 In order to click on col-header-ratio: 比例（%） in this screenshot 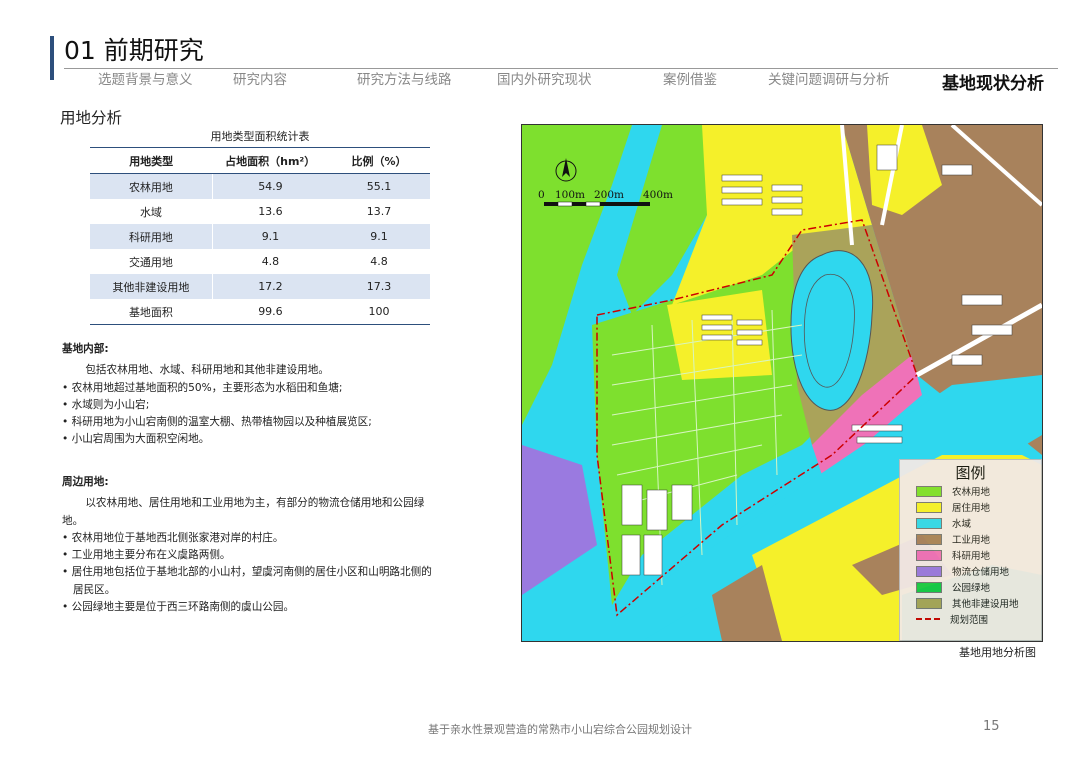, I will do `click(378, 160)`.